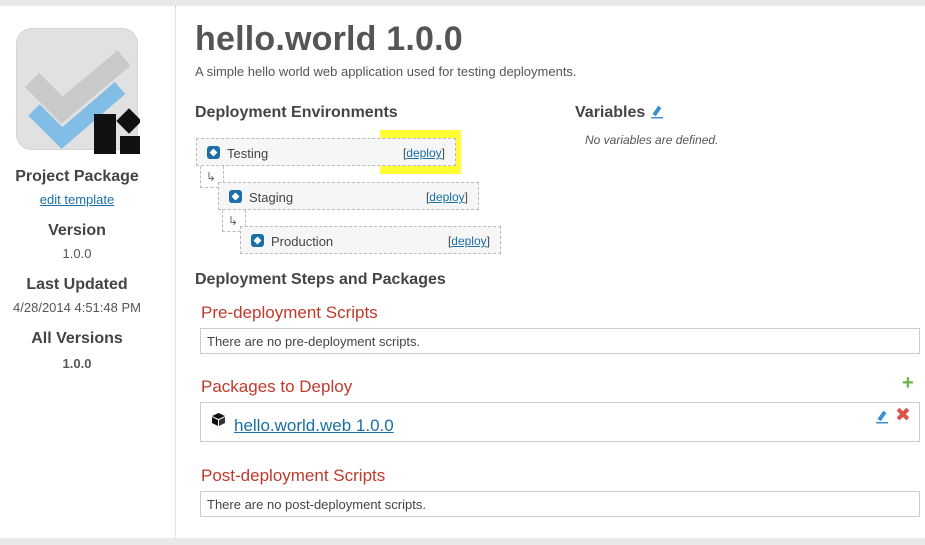 The width and height of the screenshot is (925, 545). Describe the element at coordinates (293, 475) in the screenshot. I see `post-deployment-heading: Post-deployment Scripts` at that location.